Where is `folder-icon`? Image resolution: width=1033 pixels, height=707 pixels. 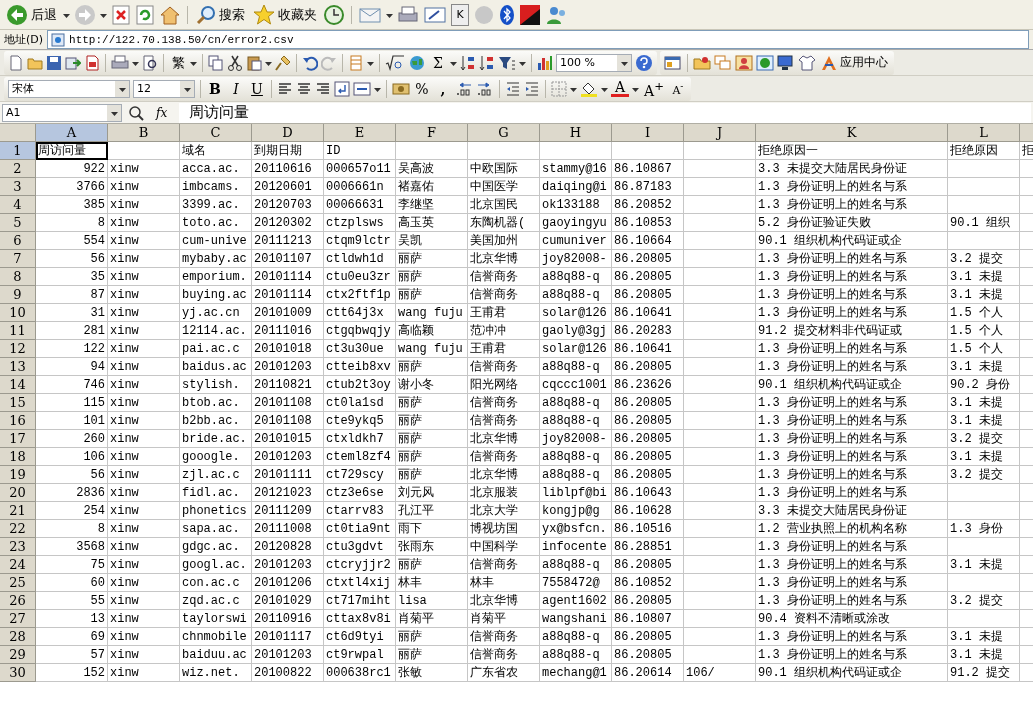
folder-icon is located at coordinates (702, 62).